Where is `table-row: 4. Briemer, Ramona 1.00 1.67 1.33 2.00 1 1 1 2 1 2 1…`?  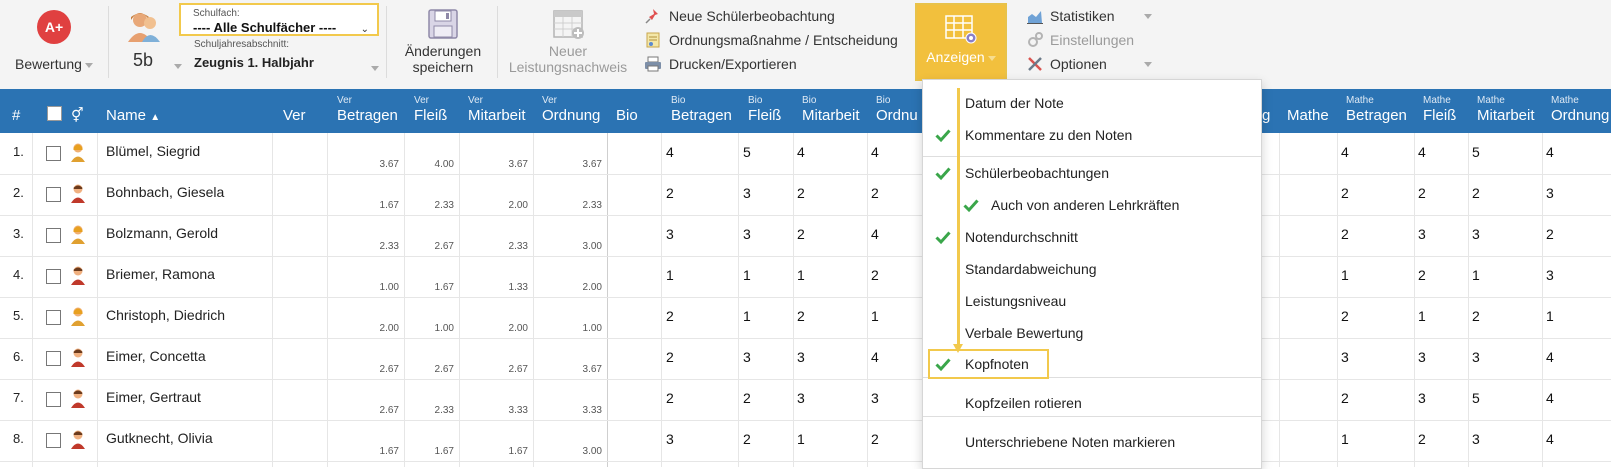
table-row: 4. Briemer, Ramona 1.00 1.67 1.33 2.00 1 1 1 2 1 2 1… is located at coordinates (805, 277).